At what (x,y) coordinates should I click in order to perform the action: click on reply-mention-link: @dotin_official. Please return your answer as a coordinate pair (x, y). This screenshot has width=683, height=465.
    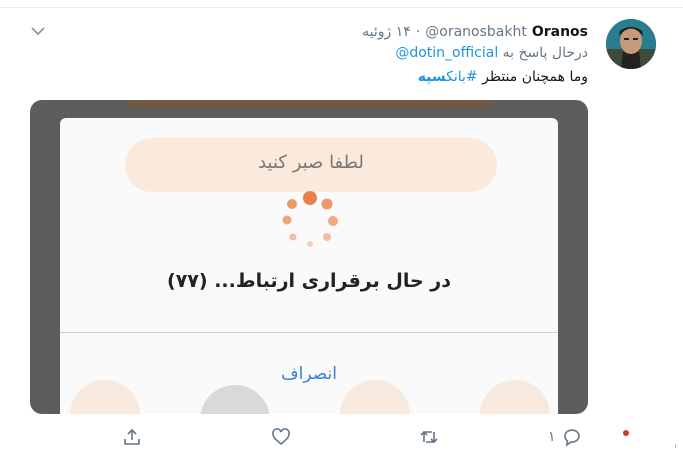
    Looking at the image, I should click on (446, 53).